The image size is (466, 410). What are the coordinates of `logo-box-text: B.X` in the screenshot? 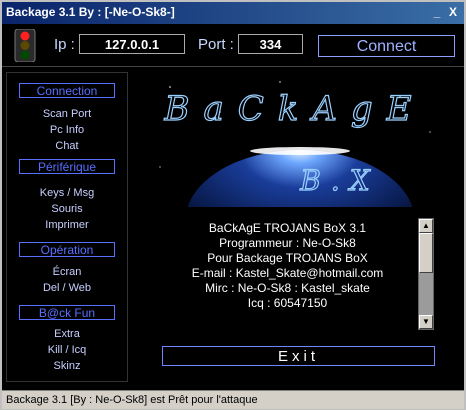 It's located at (339, 180).